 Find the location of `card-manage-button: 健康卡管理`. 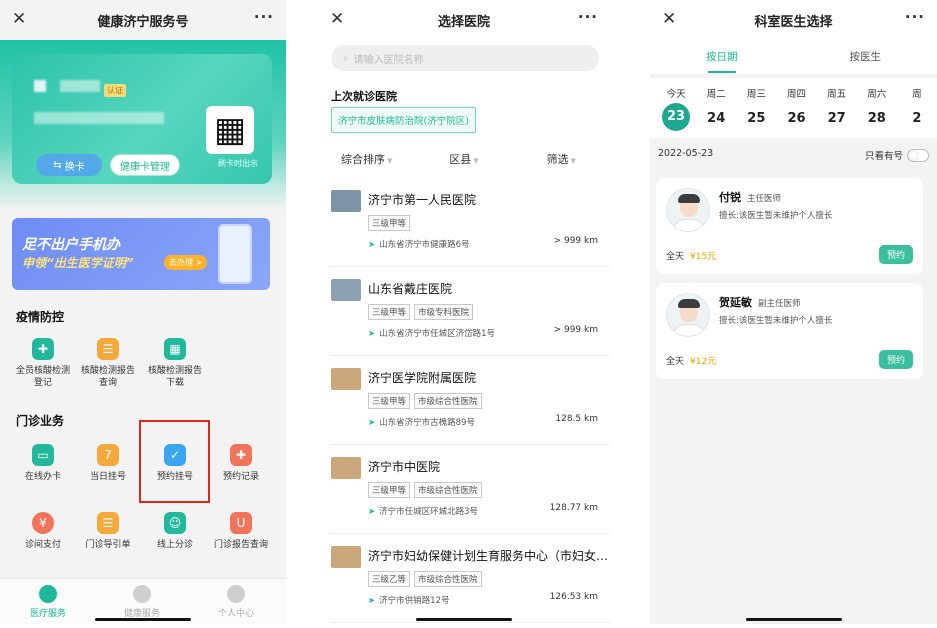

card-manage-button: 健康卡管理 is located at coordinates (145, 165).